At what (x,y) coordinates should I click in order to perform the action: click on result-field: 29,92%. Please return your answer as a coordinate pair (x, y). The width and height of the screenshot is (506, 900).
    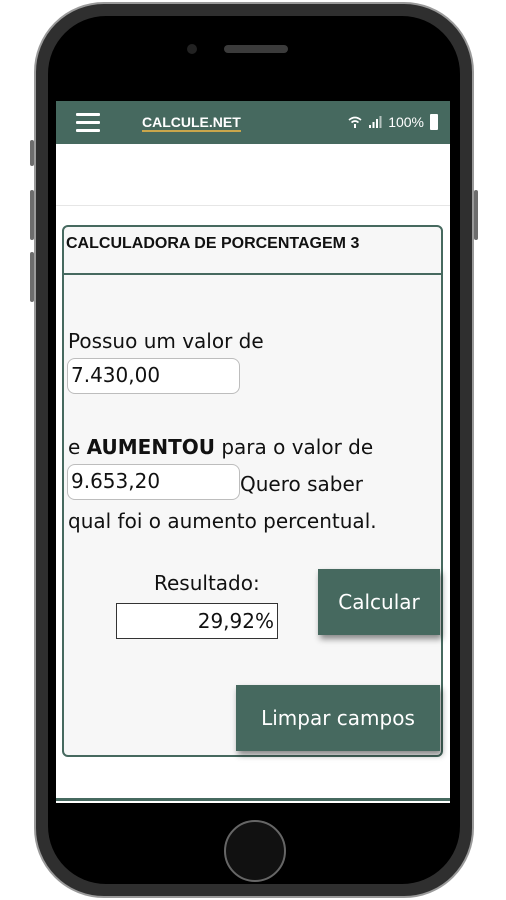
    Looking at the image, I should click on (197, 621).